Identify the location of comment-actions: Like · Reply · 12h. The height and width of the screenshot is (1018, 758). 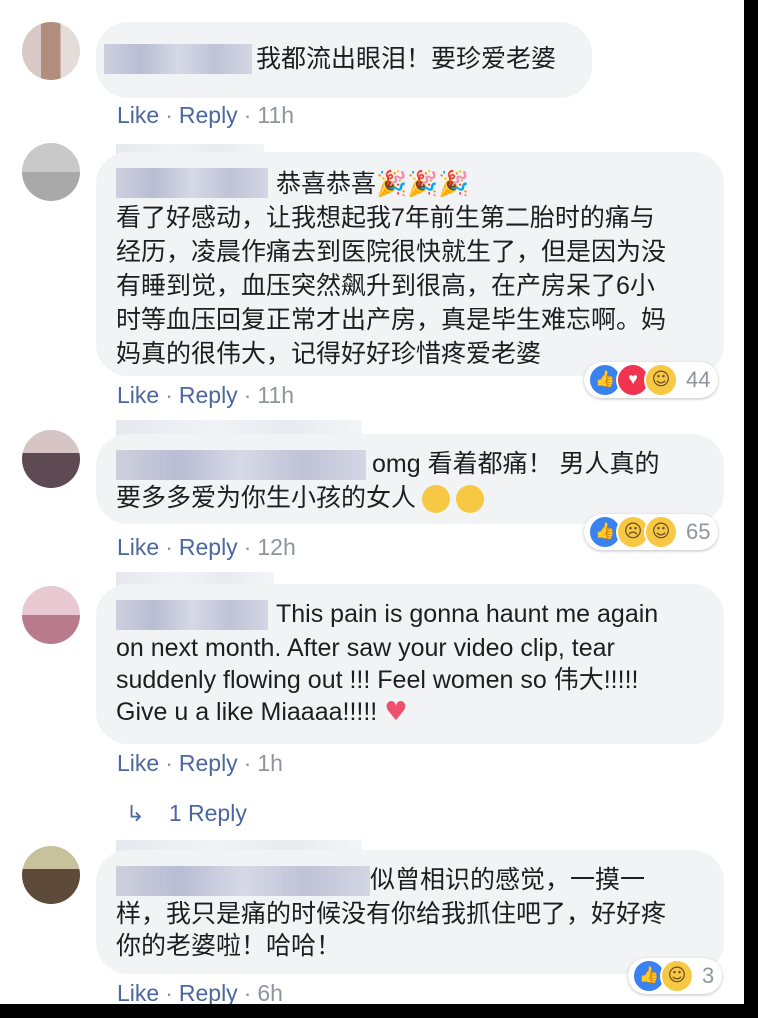
(206, 547).